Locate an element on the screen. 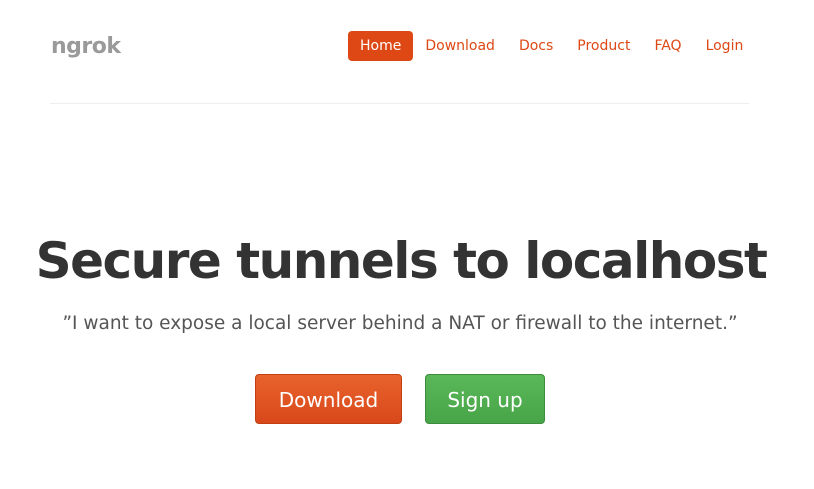 The image size is (814, 489). nav-item-download: Download is located at coordinates (460, 46).